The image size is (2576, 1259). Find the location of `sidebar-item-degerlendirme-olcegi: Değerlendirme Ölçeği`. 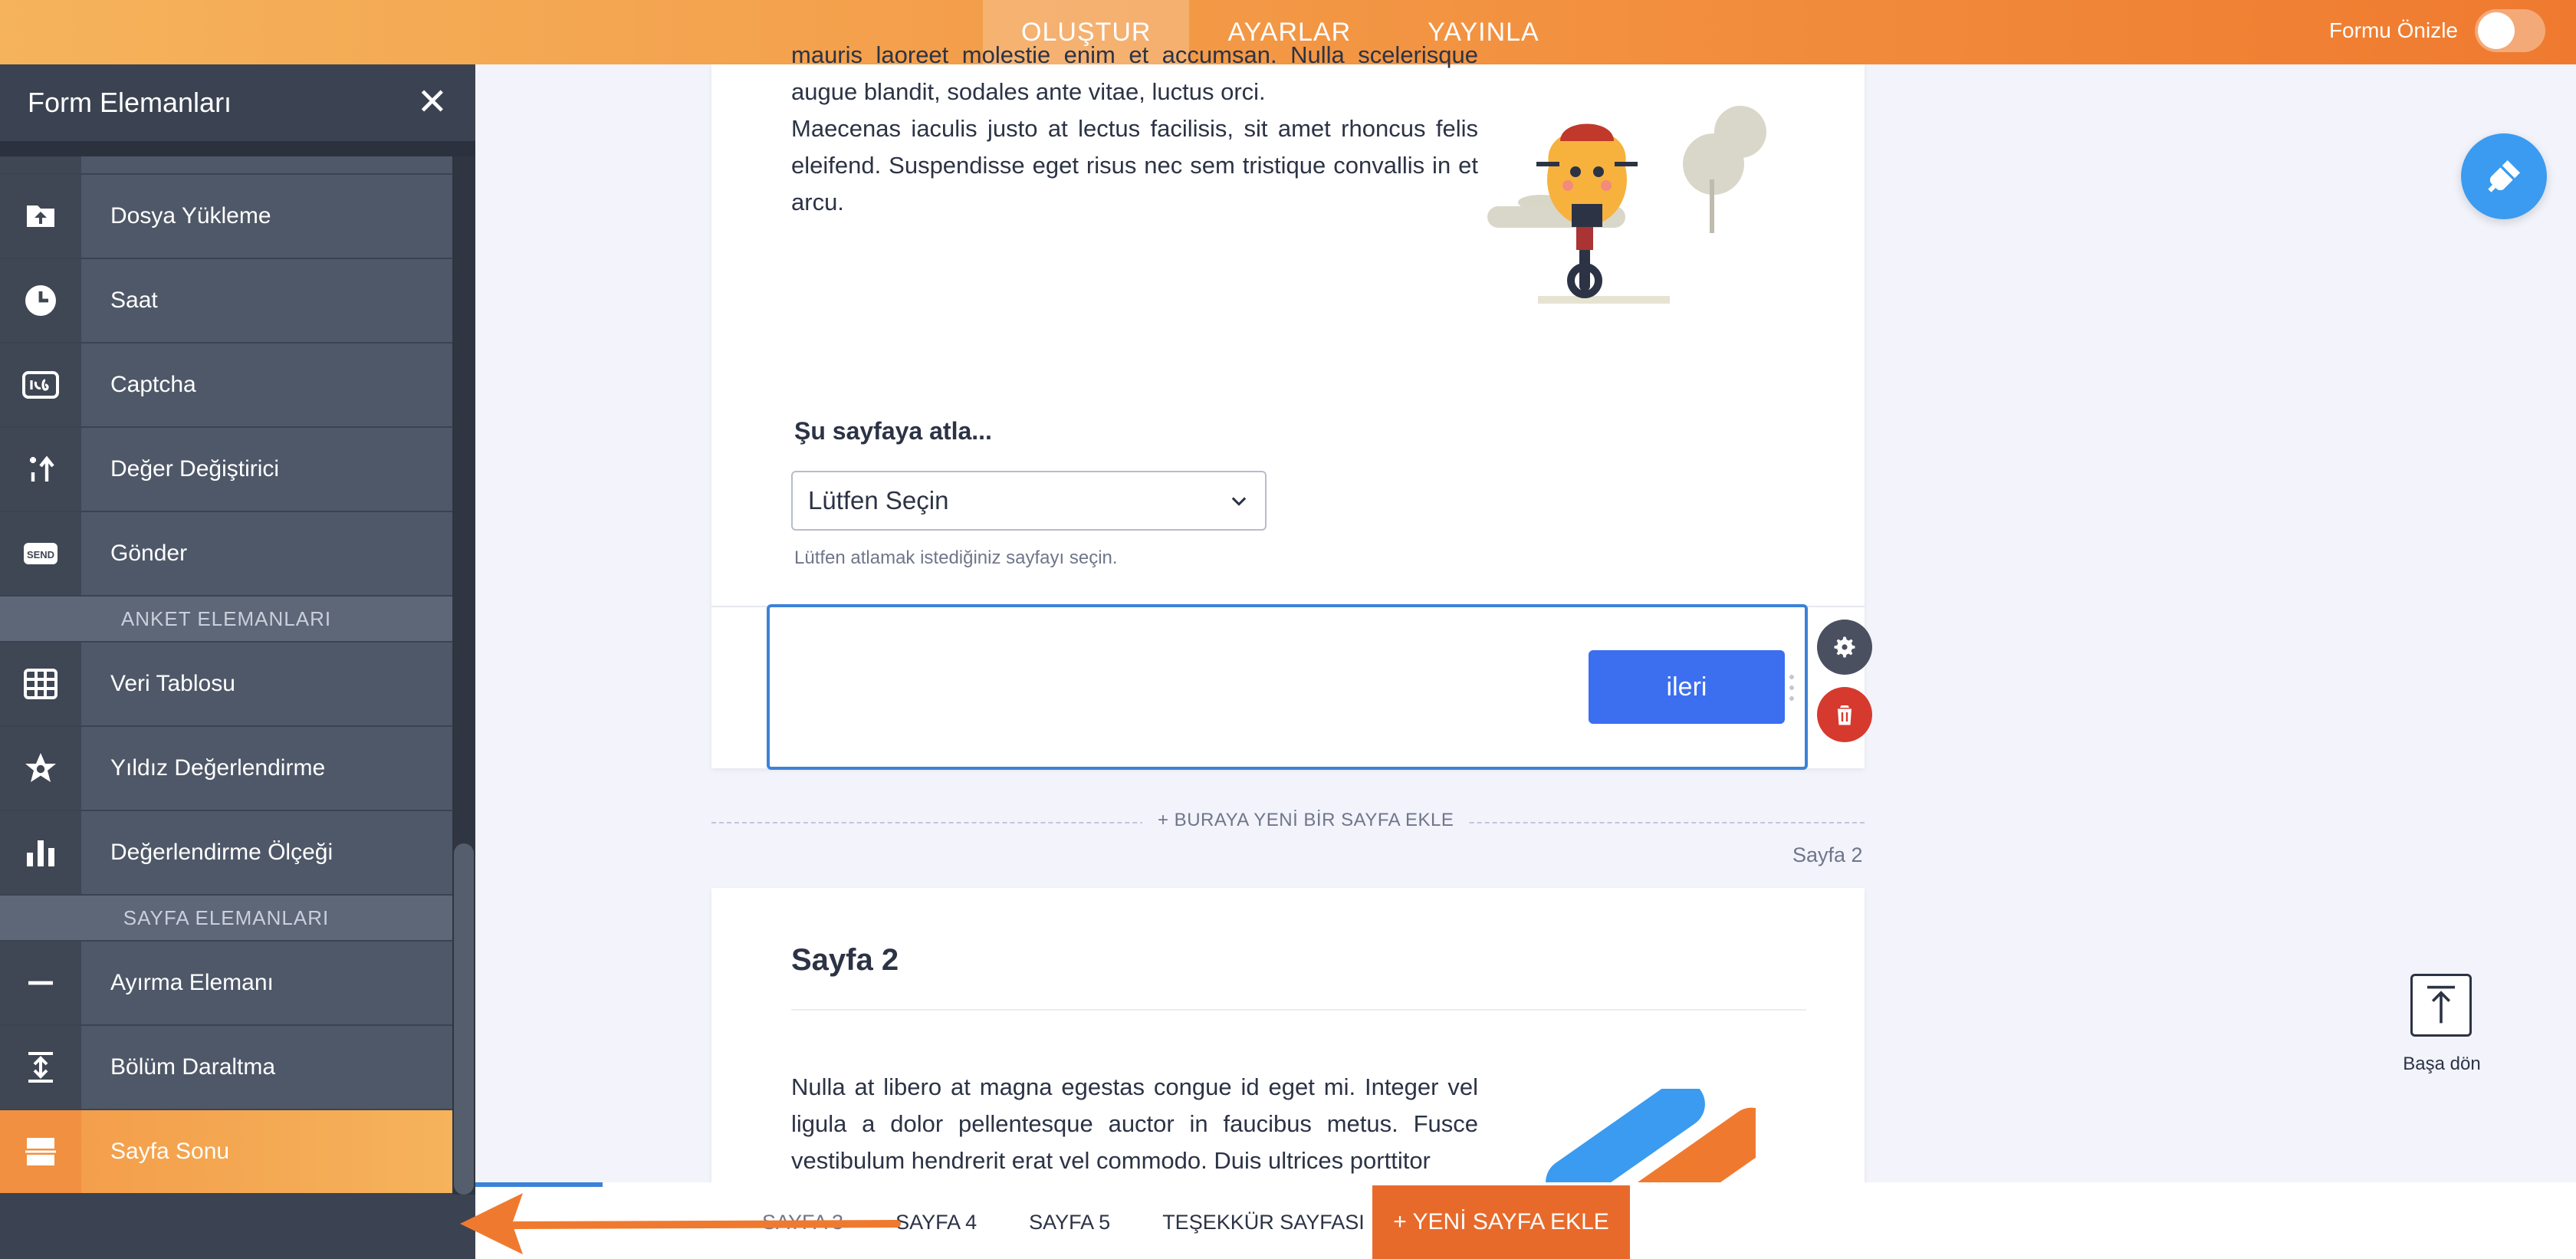

sidebar-item-degerlendirme-olcegi: Değerlendirme Ölçeği is located at coordinates (226, 853).